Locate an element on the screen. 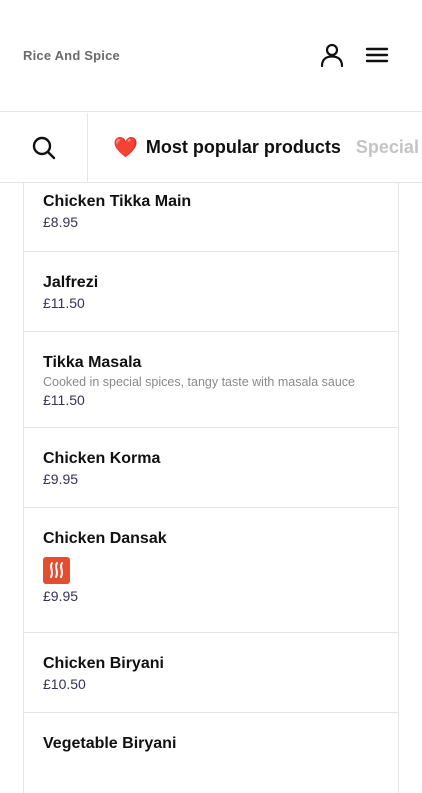  tab-special: Special is located at coordinates (387, 147).